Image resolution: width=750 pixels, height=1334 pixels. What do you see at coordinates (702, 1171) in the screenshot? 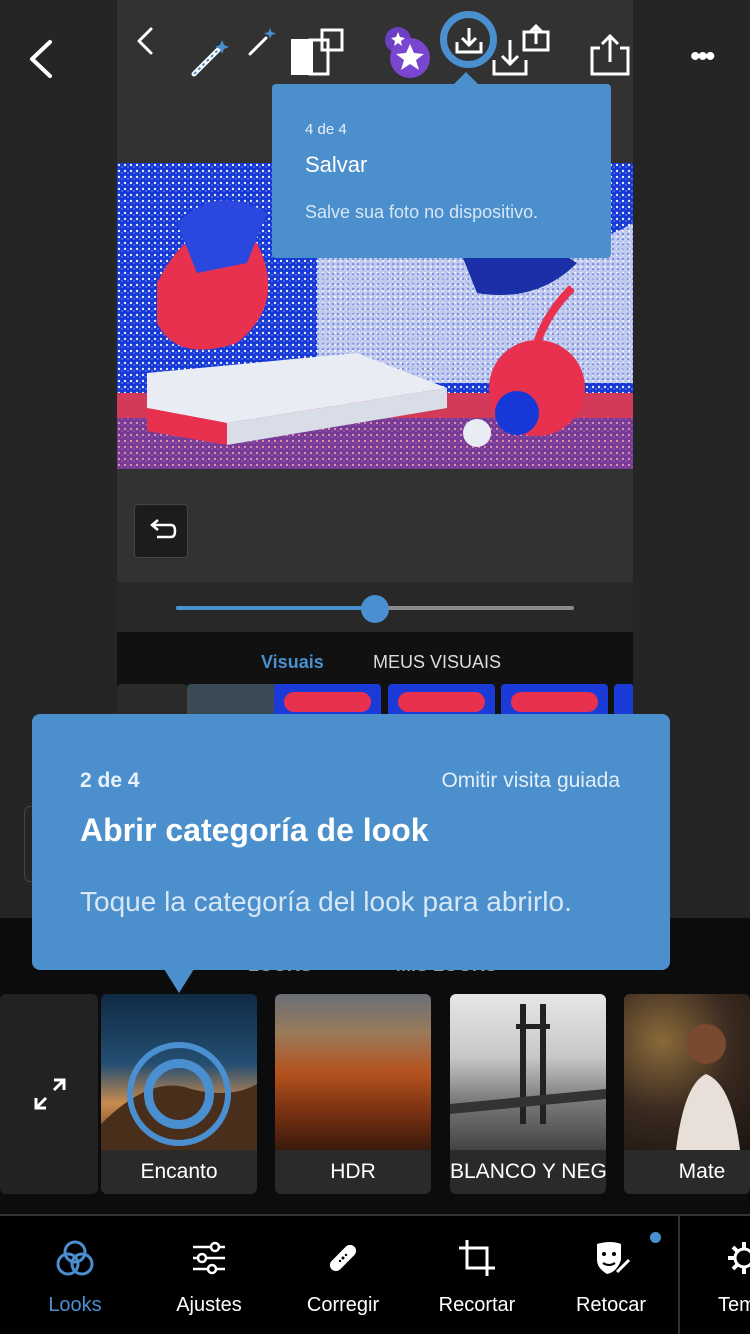
I see `look-label: Mate` at bounding box center [702, 1171].